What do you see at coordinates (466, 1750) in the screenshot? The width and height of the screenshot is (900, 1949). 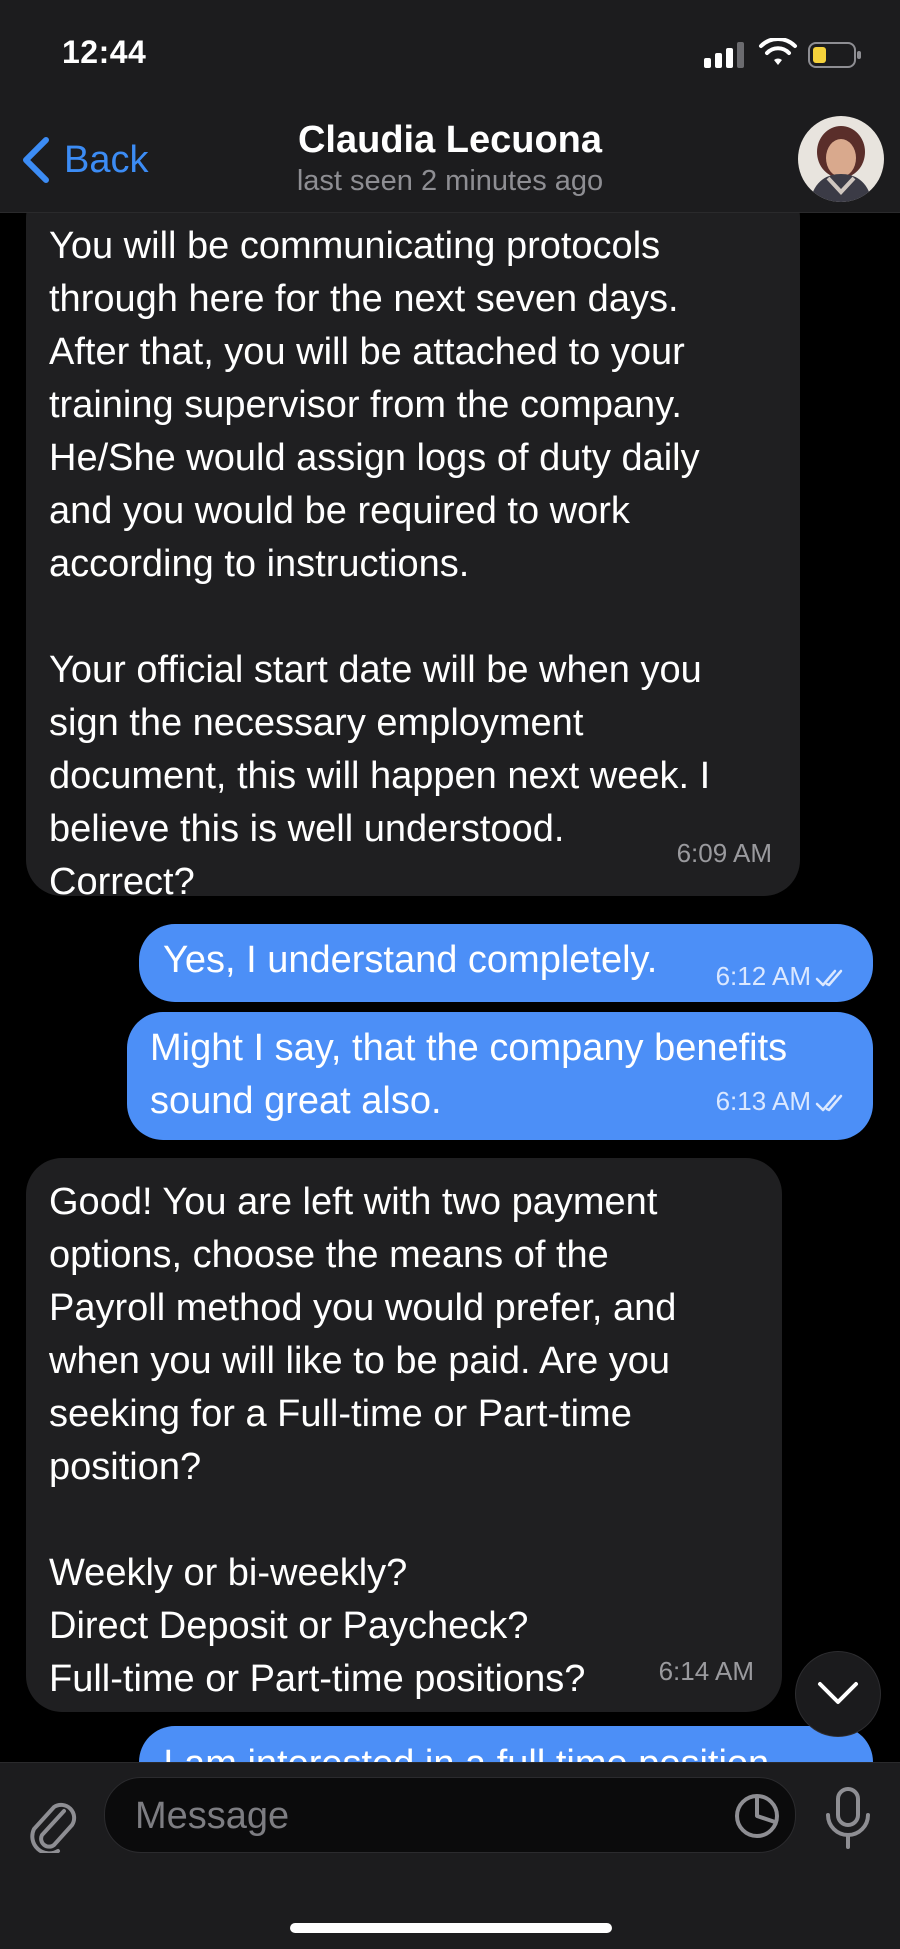 I see `message-text: I am interested in a full time position` at bounding box center [466, 1750].